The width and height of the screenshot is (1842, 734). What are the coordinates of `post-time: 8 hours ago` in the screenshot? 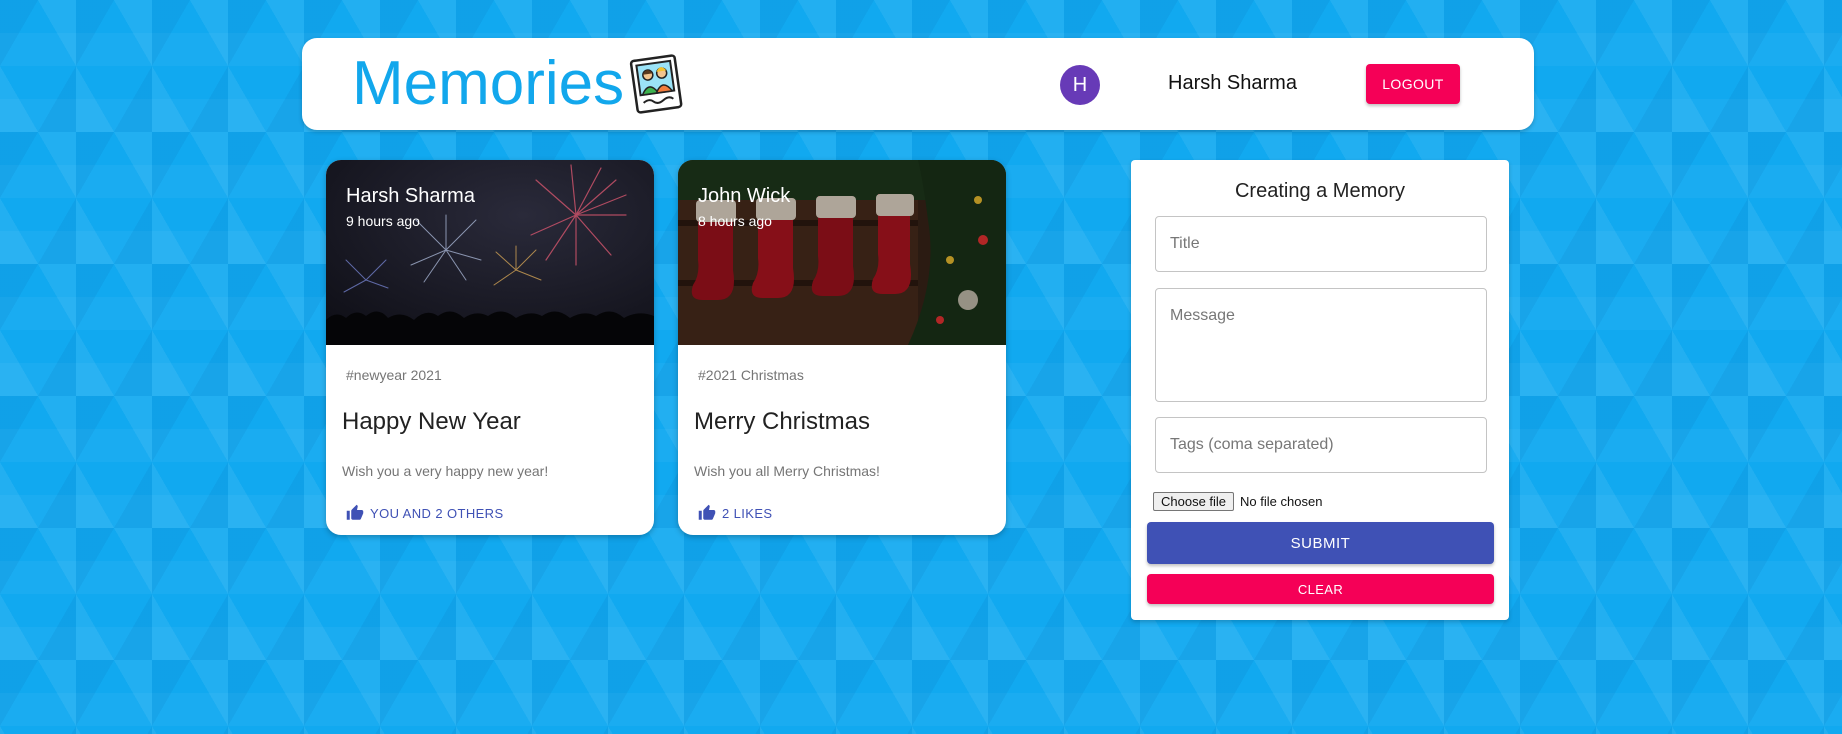 It's located at (735, 221).